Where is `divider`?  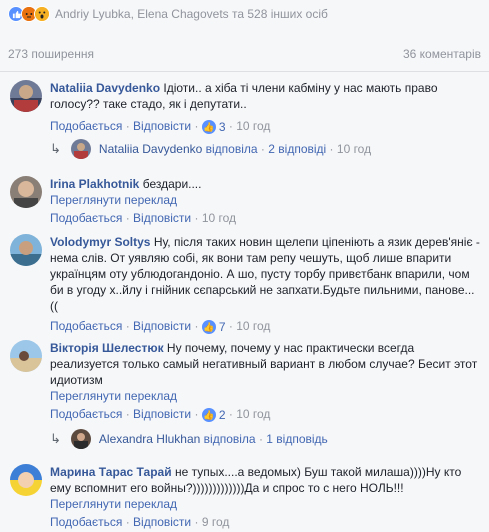 divider is located at coordinates (244, 71).